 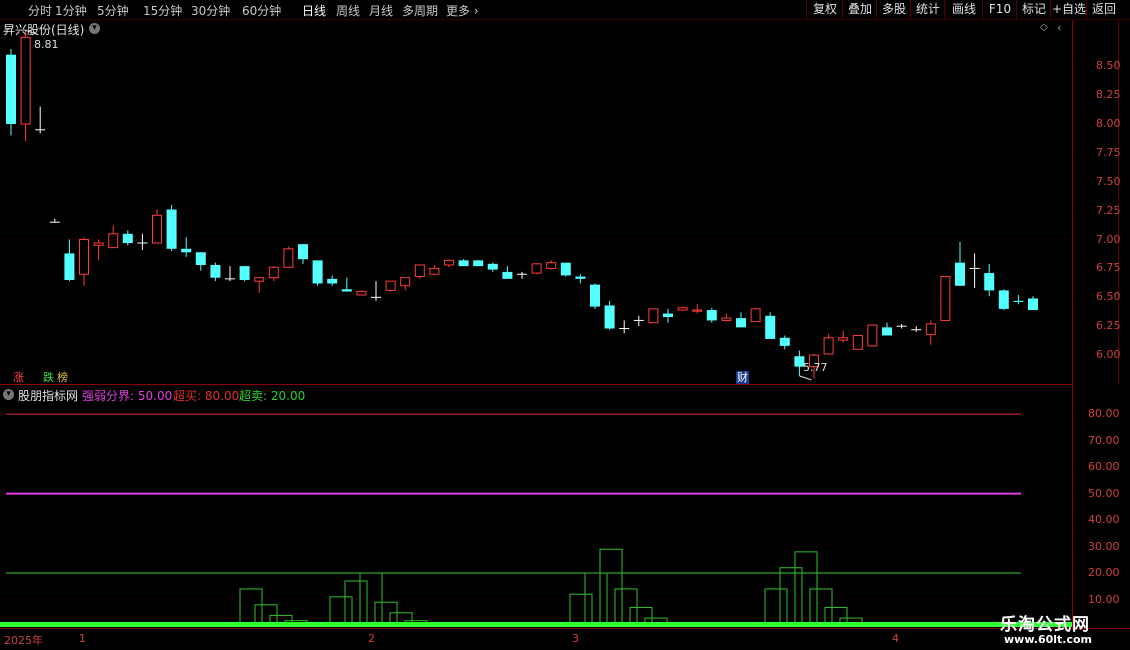 What do you see at coordinates (1108, 95) in the screenshot?
I see `price-tick-1: 8.25` at bounding box center [1108, 95].